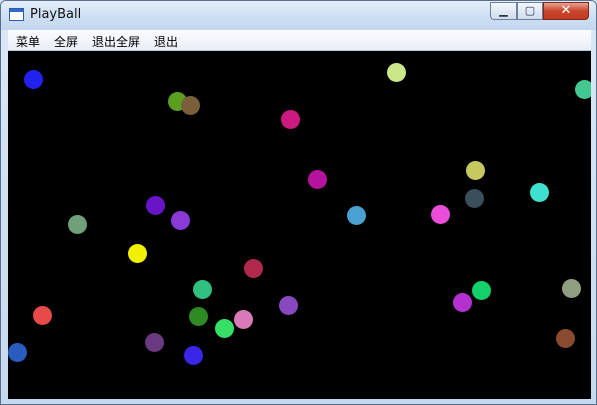 Image resolution: width=597 pixels, height=405 pixels. I want to click on window-title: PlayBall, so click(56, 14).